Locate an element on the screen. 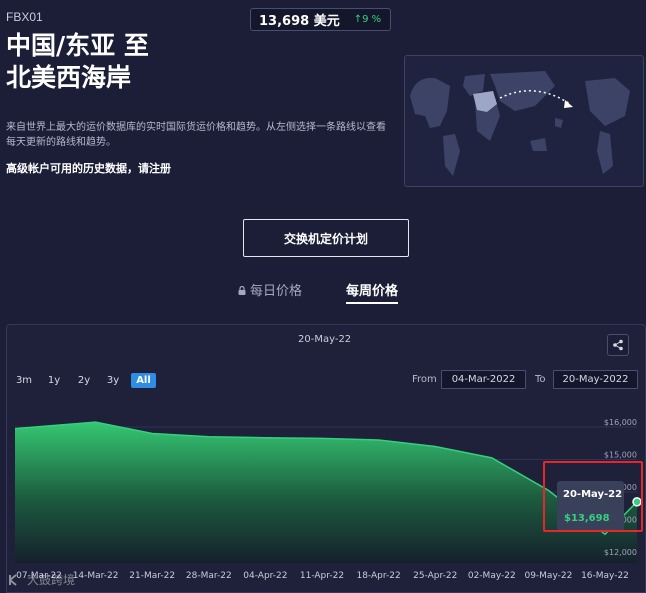 Image resolution: width=646 pixels, height=593 pixels. watermark: 大鼓跨境 is located at coordinates (41, 579).